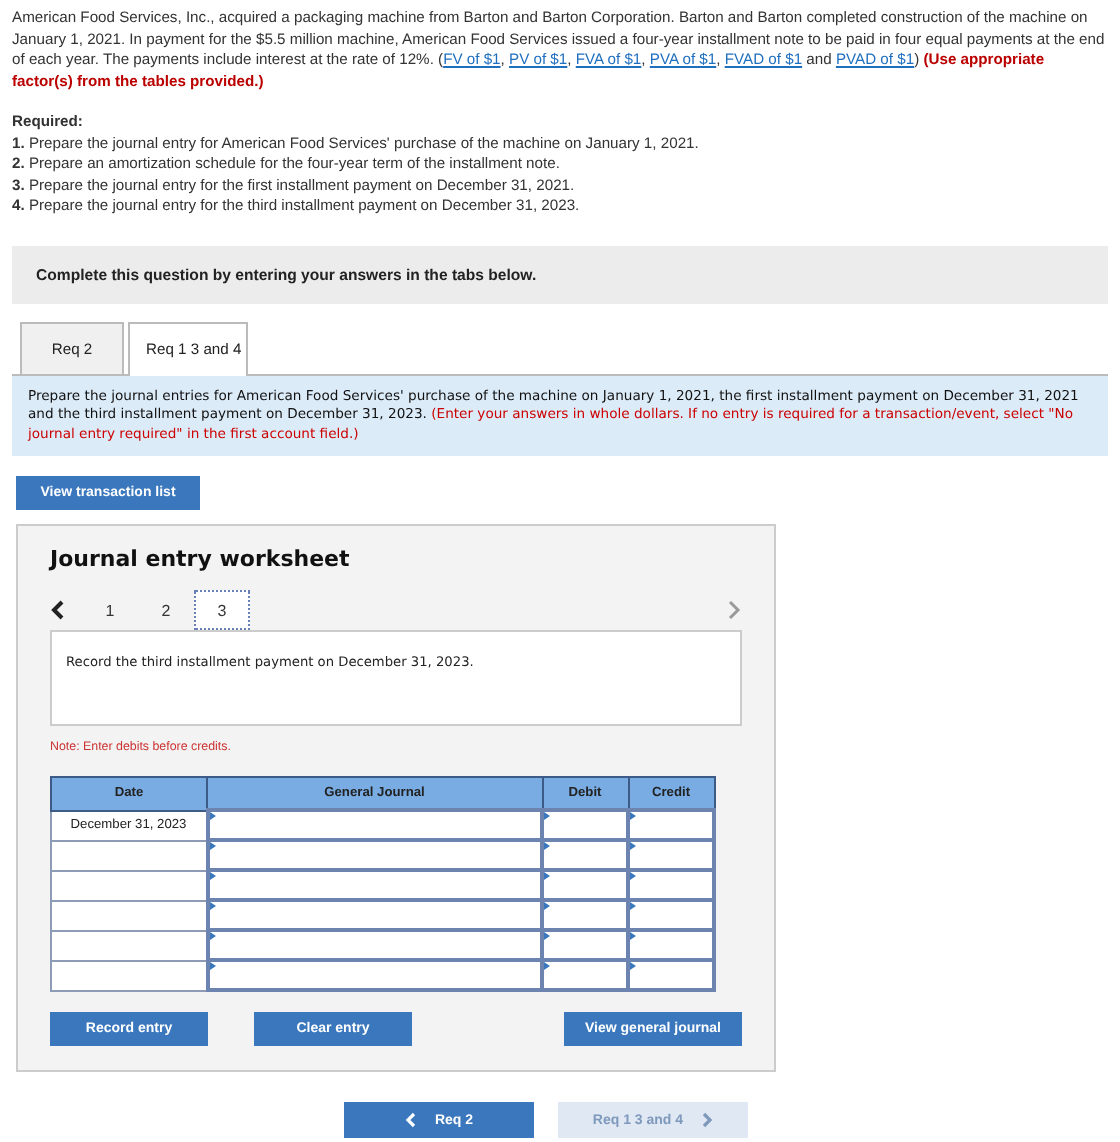 The height and width of the screenshot is (1142, 1120). I want to click on chevron-right-icon, so click(707, 1120).